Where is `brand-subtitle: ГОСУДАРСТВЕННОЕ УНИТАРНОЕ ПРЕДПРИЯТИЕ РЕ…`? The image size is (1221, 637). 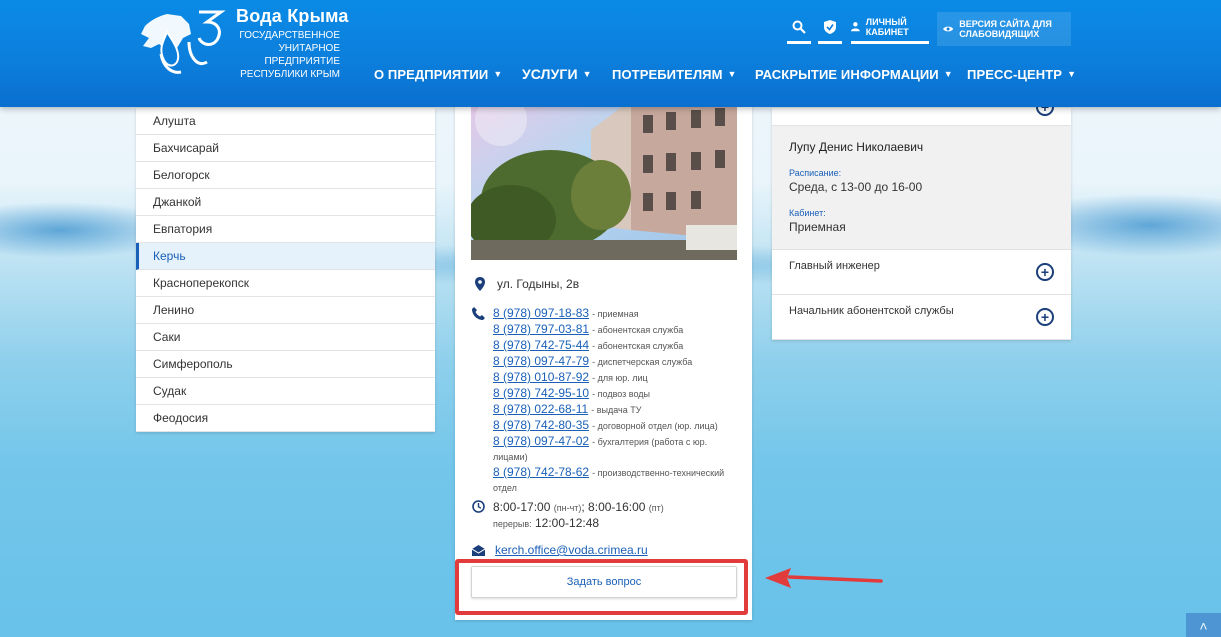 brand-subtitle: ГОСУДАРСТВЕННОЕ УНИТАРНОЕ ПРЕДПРИЯТИЕ РЕ… is located at coordinates (289, 55).